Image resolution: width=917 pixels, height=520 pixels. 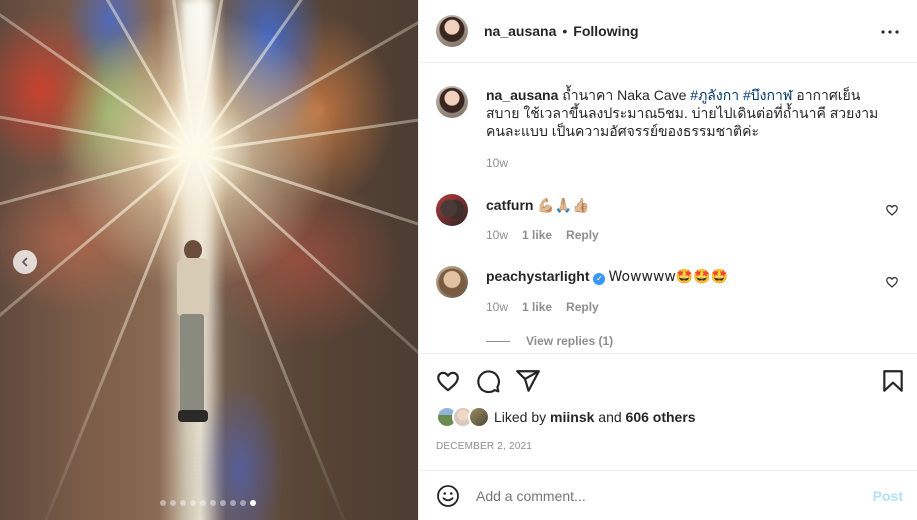 I want to click on hashtag-link: #ภูลังกา, so click(x=714, y=95).